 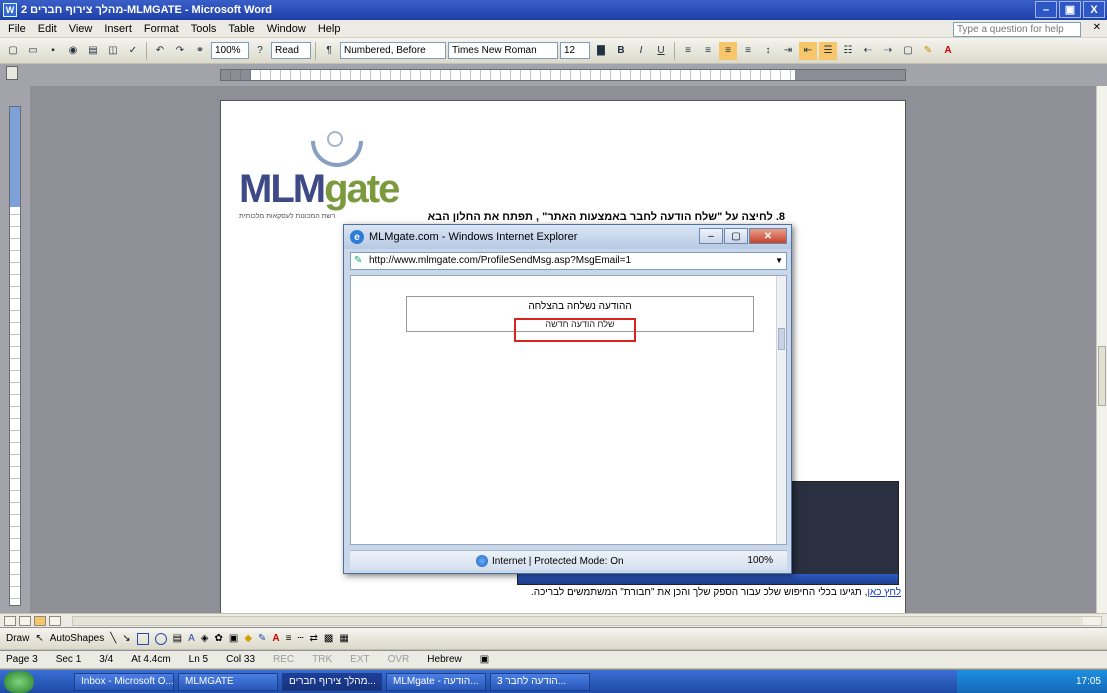 I want to click on style-select: Numbered, Before, so click(x=393, y=50).